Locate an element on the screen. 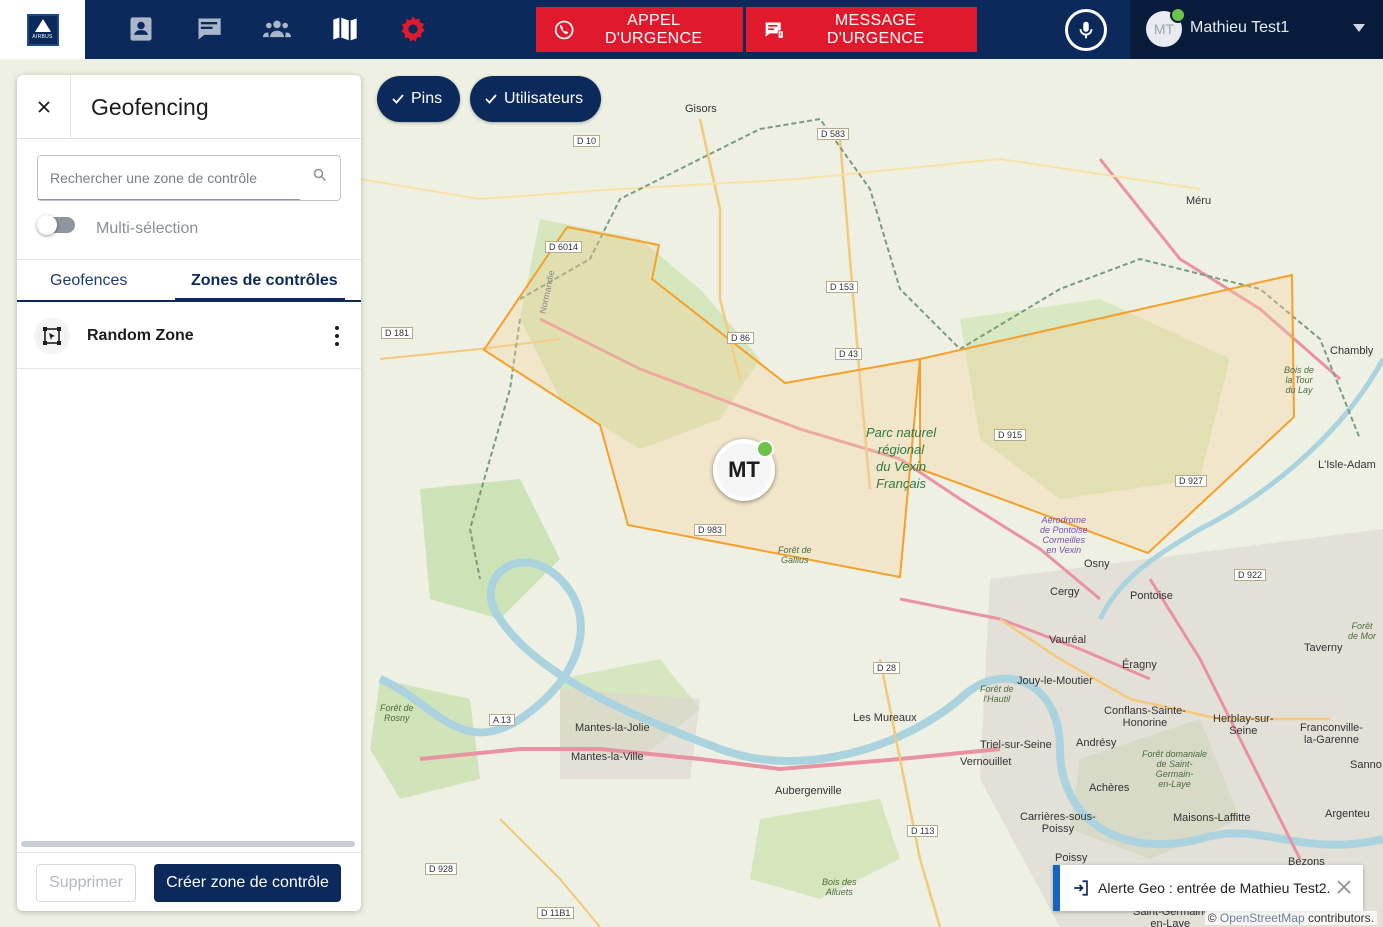 The width and height of the screenshot is (1383, 927). logo-icon: AIRBUS is located at coordinates (42, 29).